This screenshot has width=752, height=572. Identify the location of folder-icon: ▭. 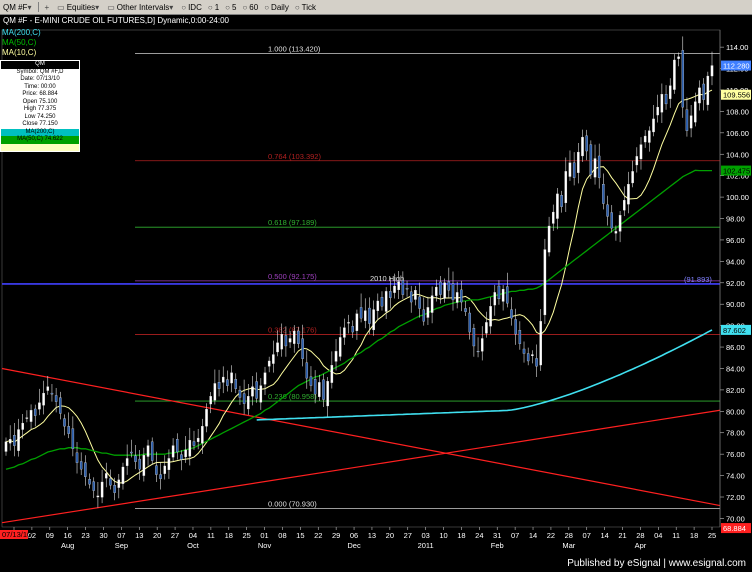
(61, 7).